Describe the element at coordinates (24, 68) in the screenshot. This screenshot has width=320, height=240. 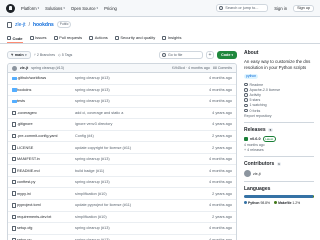
I see `commit-author: zle-jt` at that location.